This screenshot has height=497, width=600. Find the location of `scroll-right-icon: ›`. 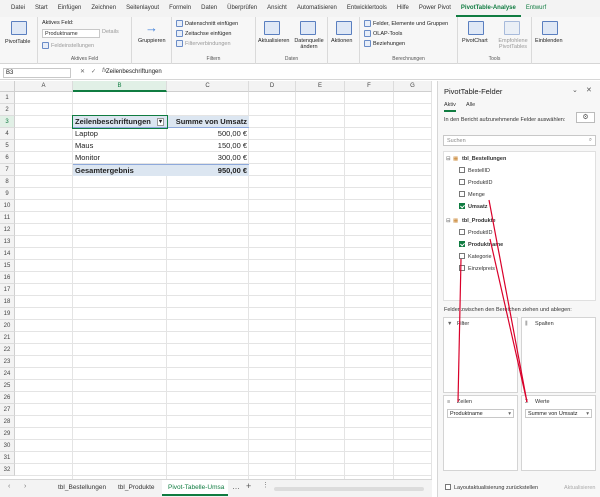

scroll-right-icon: › is located at coordinates (25, 486).